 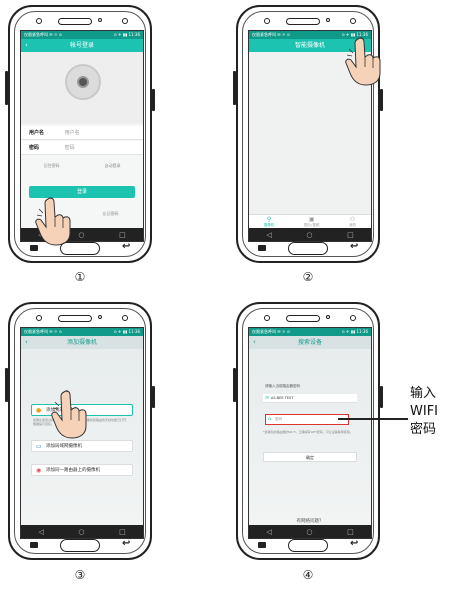 What do you see at coordinates (72, 133) in the screenshot?
I see `username-input: 用户名` at bounding box center [72, 133].